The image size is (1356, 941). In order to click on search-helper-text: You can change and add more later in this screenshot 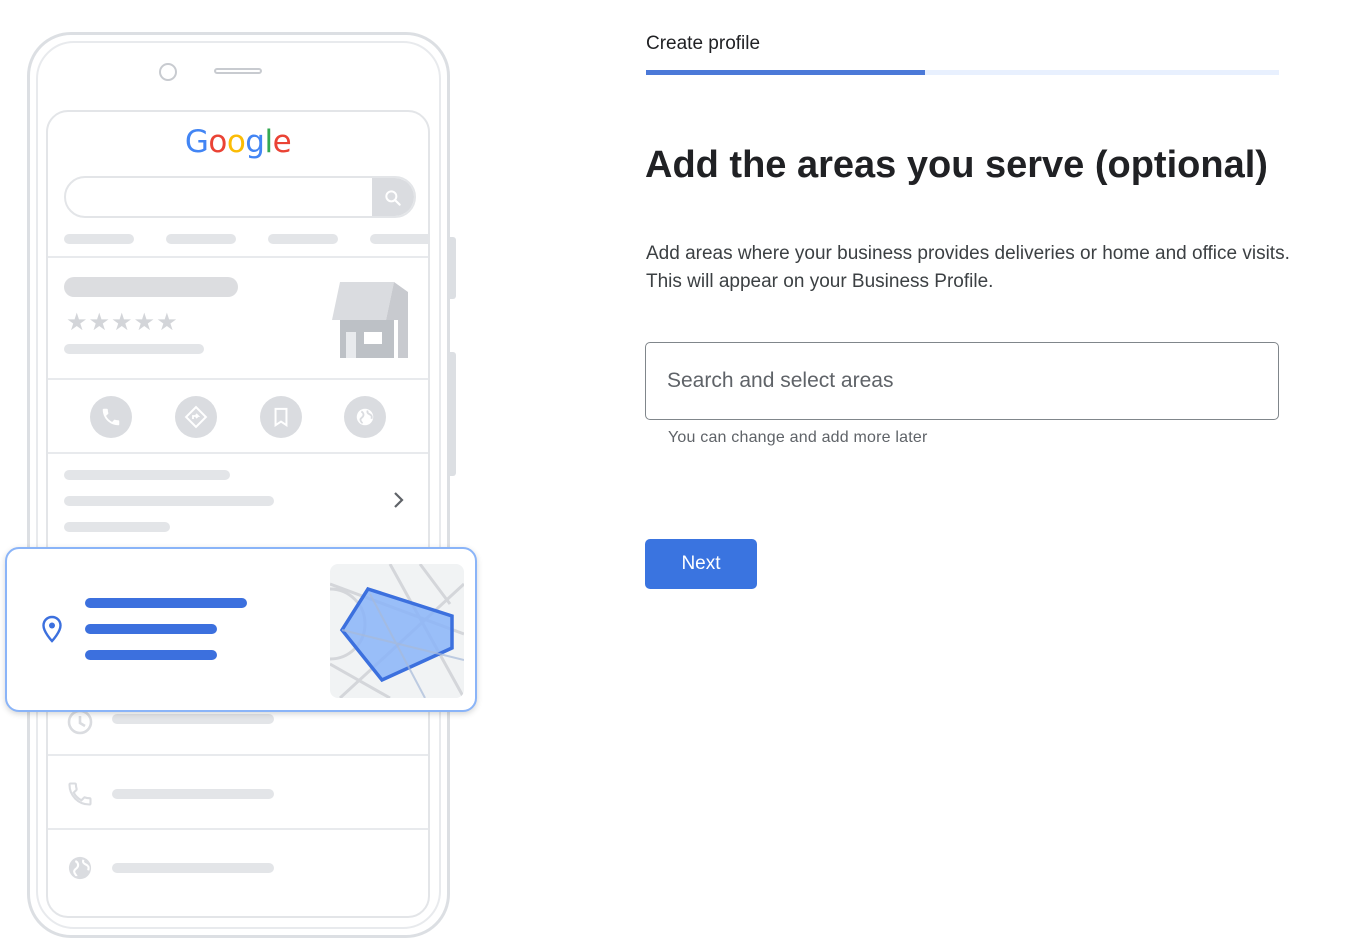, I will do `click(798, 437)`.